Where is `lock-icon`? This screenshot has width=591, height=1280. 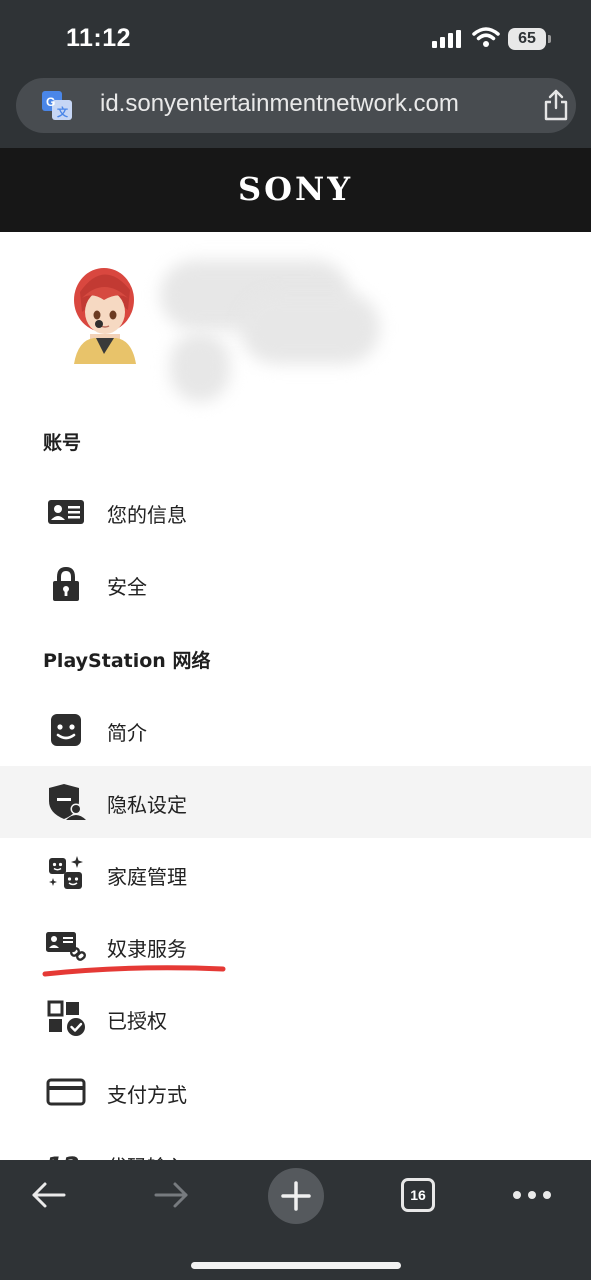 lock-icon is located at coordinates (66, 583).